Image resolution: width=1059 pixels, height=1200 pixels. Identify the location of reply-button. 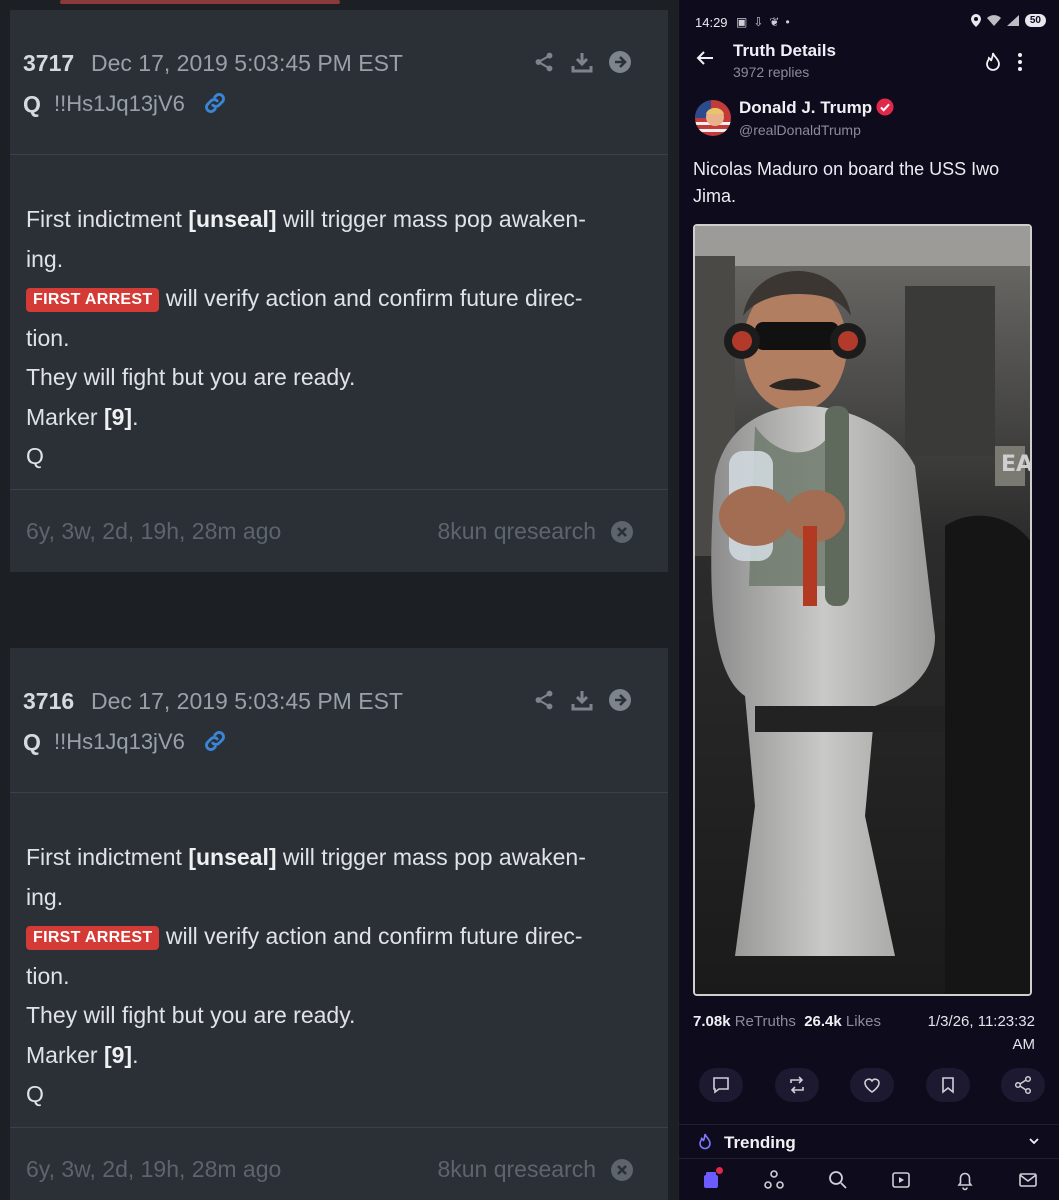
(721, 1085).